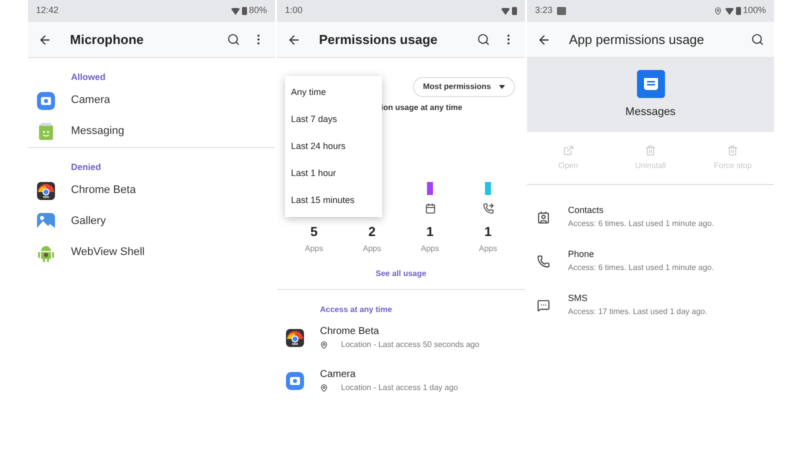 Image resolution: width=800 pixels, height=450 pixels. Describe the element at coordinates (257, 11) in the screenshot. I see `battery-percent: 80%` at that location.